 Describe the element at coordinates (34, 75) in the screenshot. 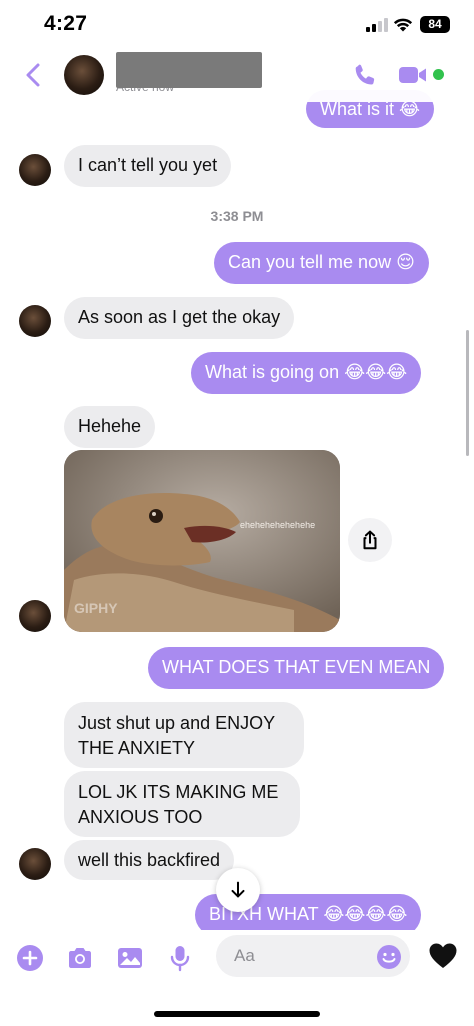

I see `back-icon` at that location.